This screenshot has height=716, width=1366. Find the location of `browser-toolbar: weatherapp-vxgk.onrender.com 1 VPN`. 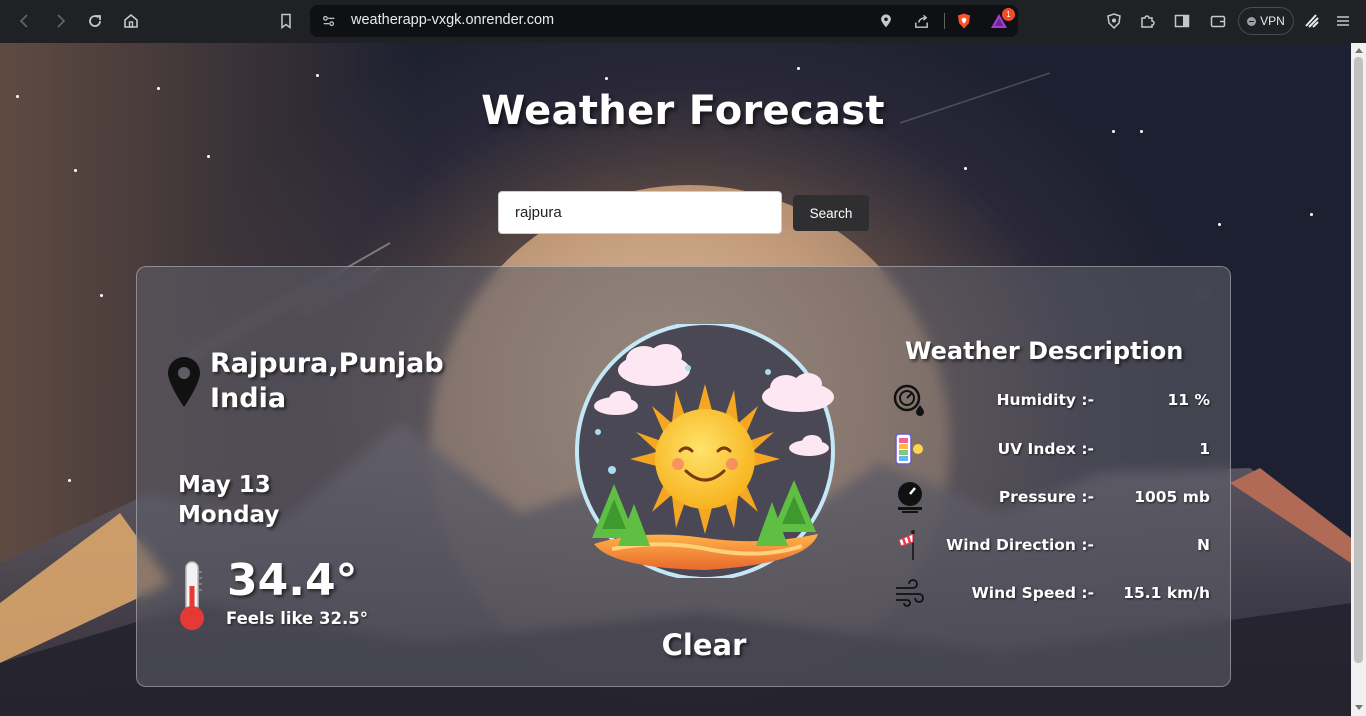

browser-toolbar: weatherapp-vxgk.onrender.com 1 VPN is located at coordinates (683, 21).